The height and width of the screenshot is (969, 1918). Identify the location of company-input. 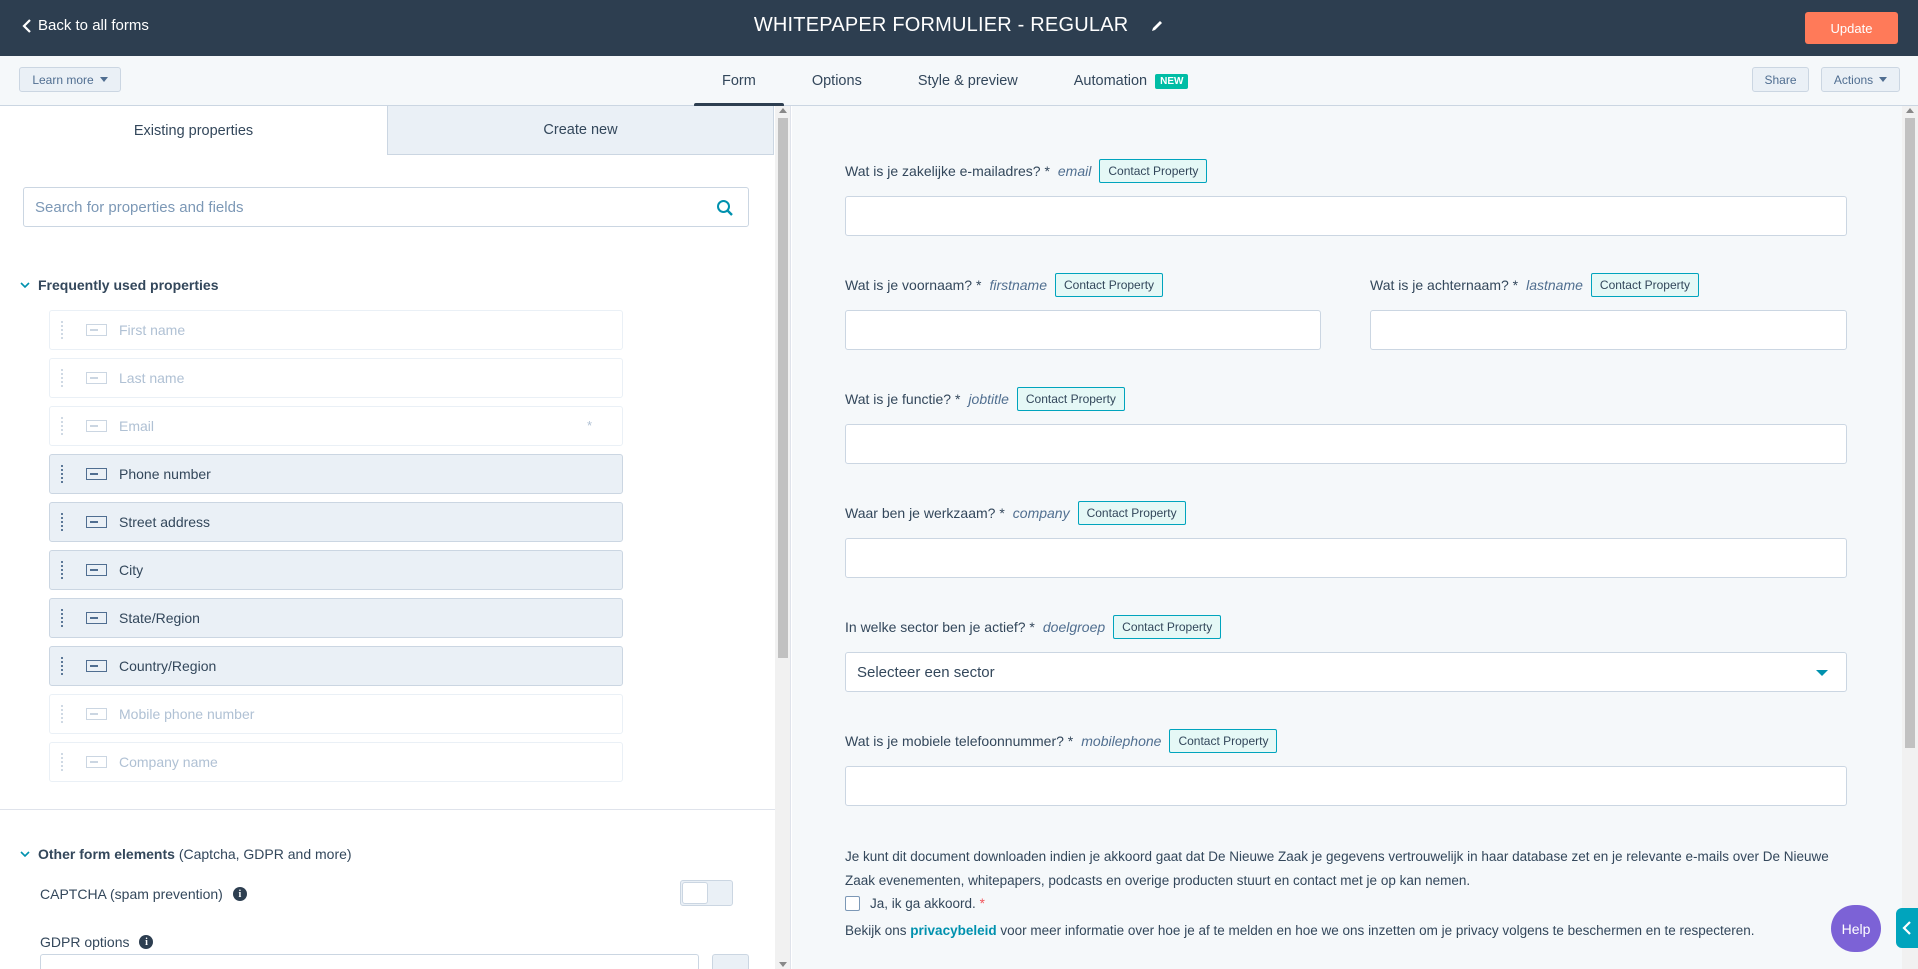
(1346, 558).